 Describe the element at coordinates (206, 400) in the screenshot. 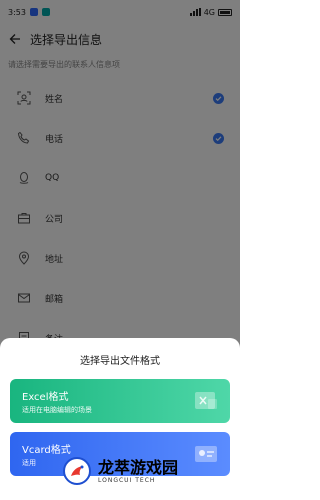

I see `spreadsheet-icon` at that location.